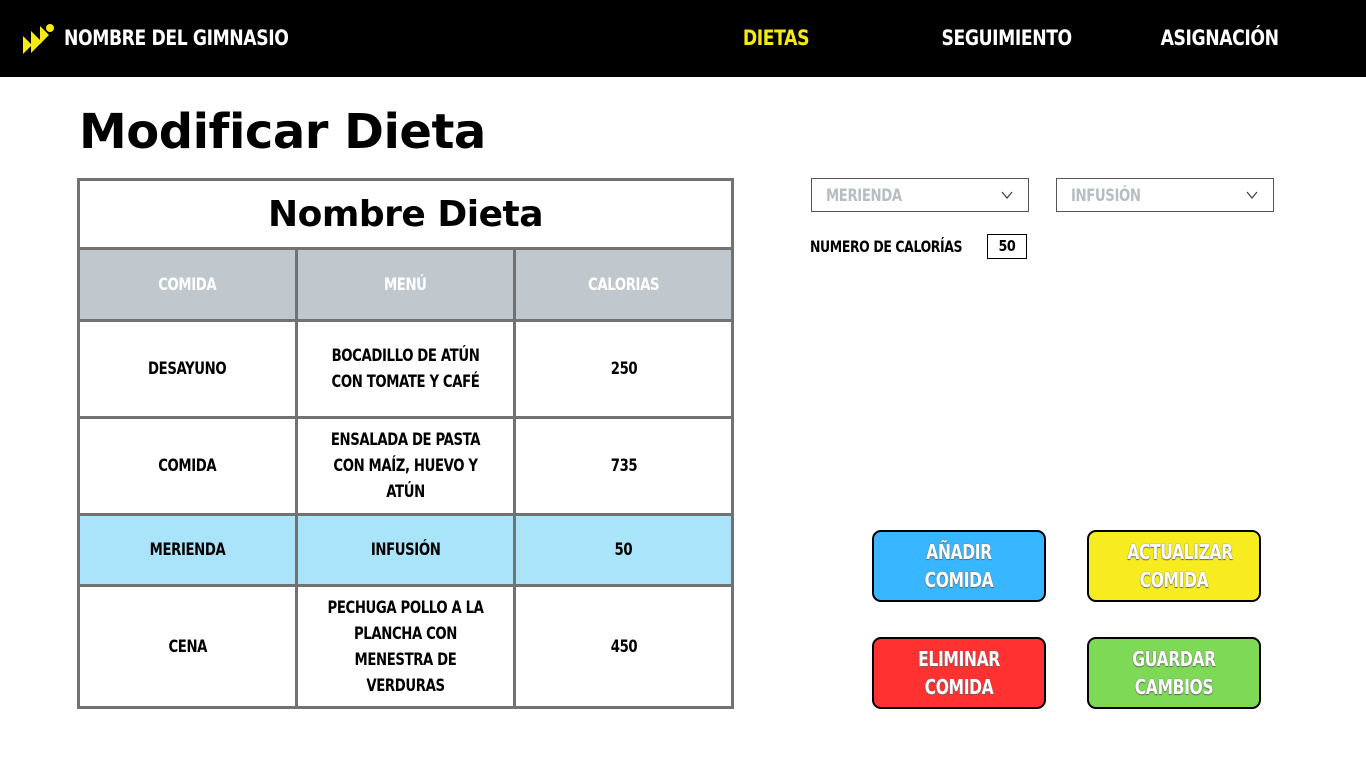 The width and height of the screenshot is (1366, 768). What do you see at coordinates (407, 551) in the screenshot?
I see `table-row-merienda-menu: INFUSIÓN` at bounding box center [407, 551].